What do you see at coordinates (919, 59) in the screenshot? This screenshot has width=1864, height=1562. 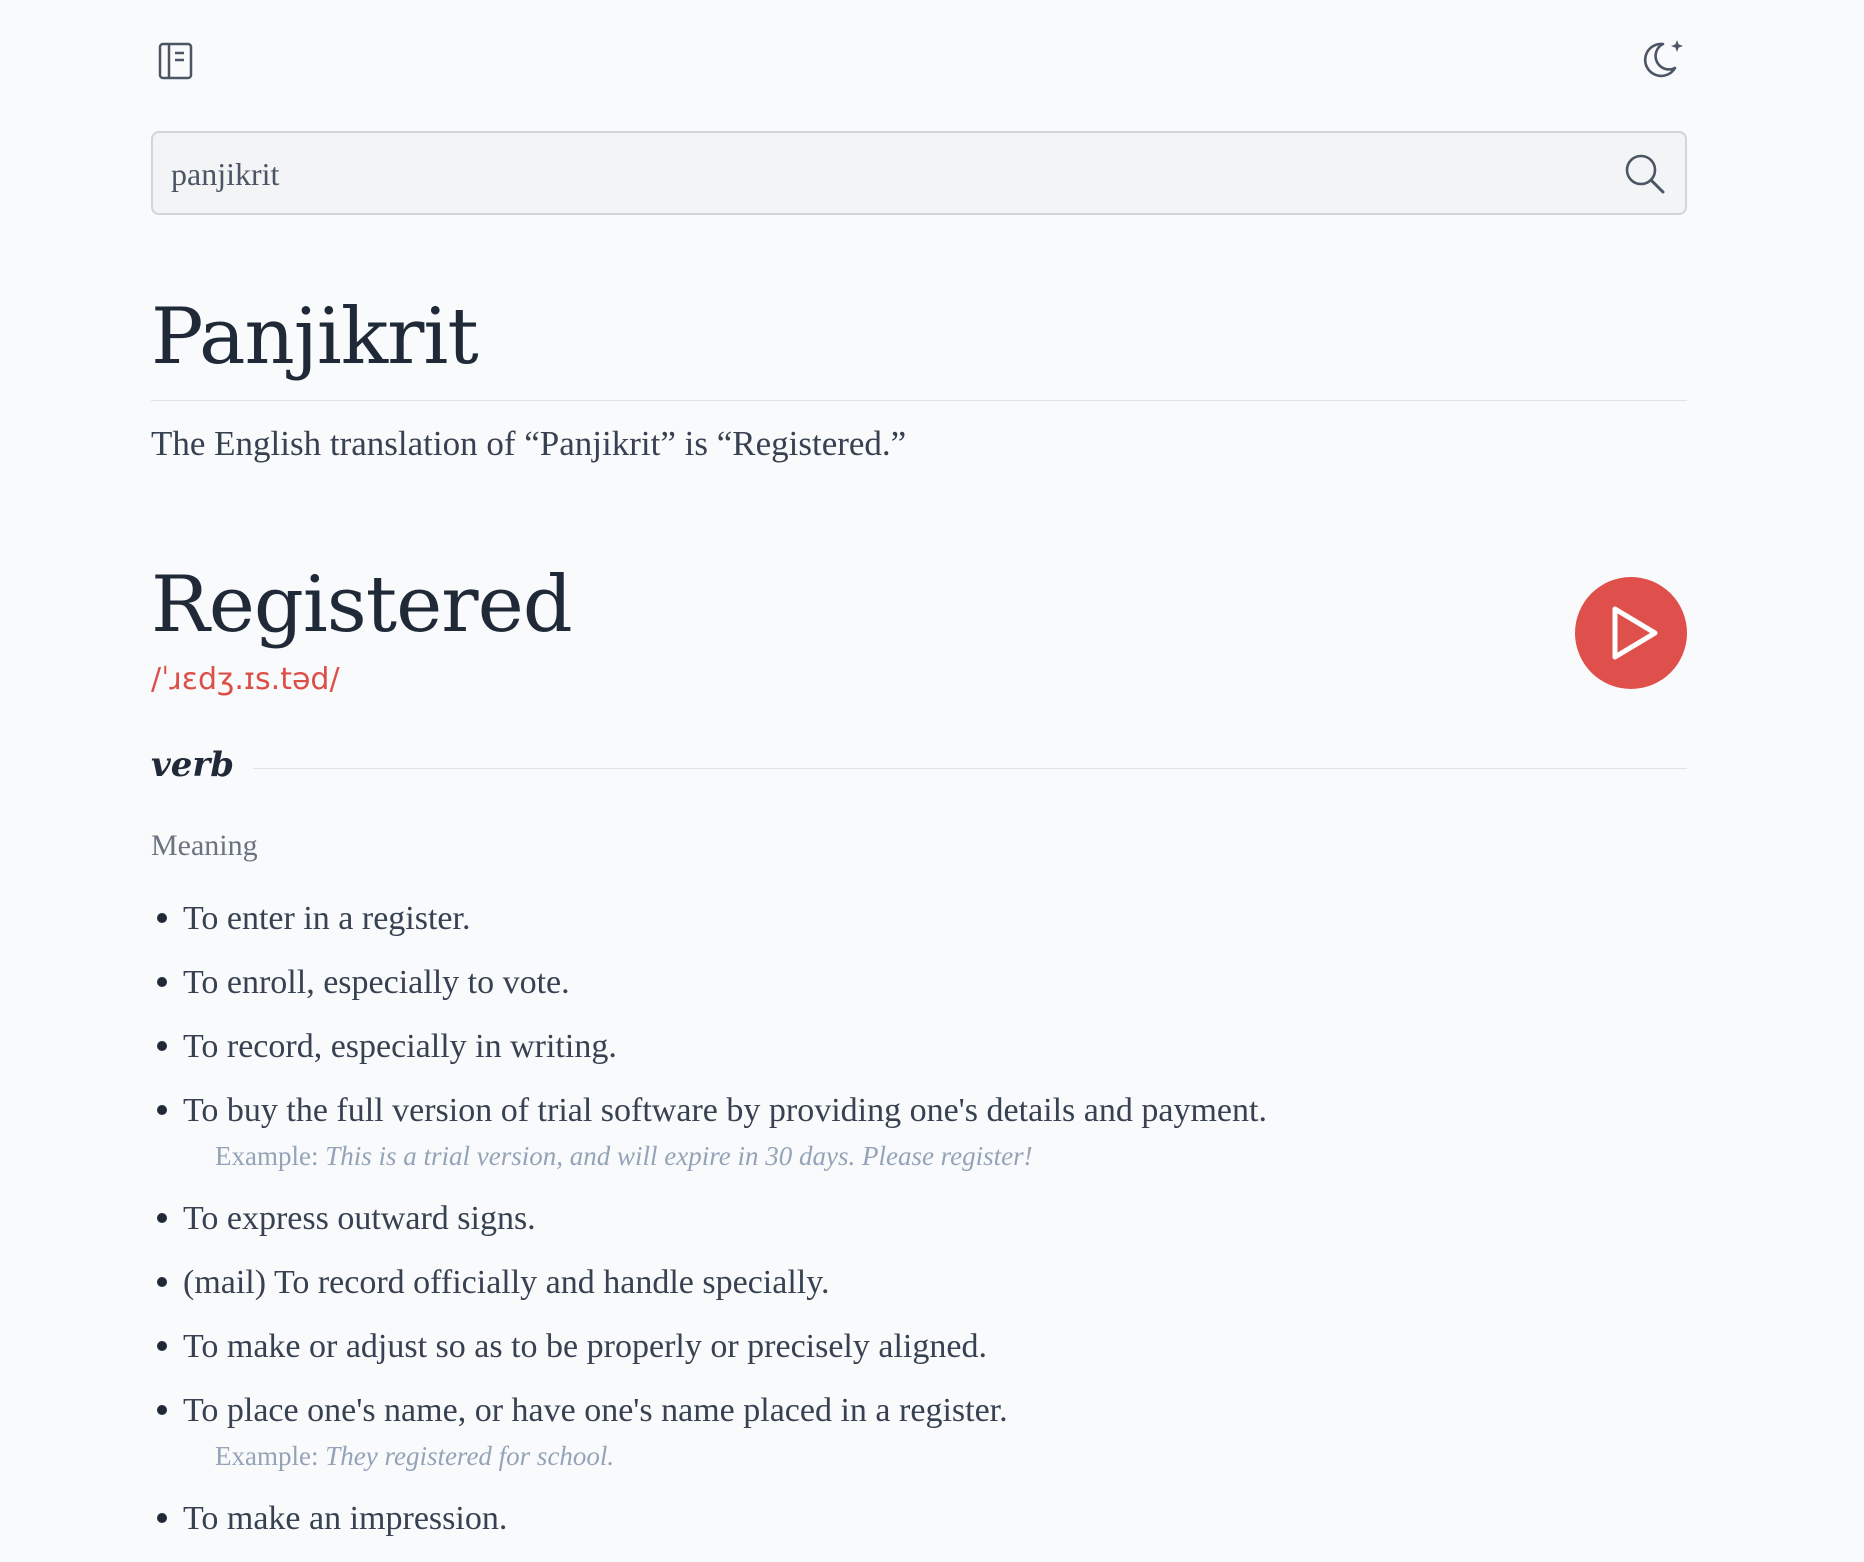 I see `top-bar` at bounding box center [919, 59].